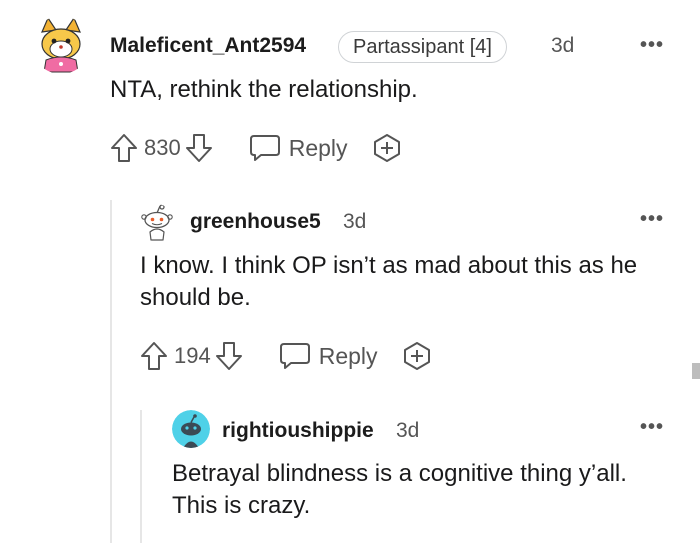 The image size is (700, 543). What do you see at coordinates (61, 45) in the screenshot?
I see `avatar-maleficent` at bounding box center [61, 45].